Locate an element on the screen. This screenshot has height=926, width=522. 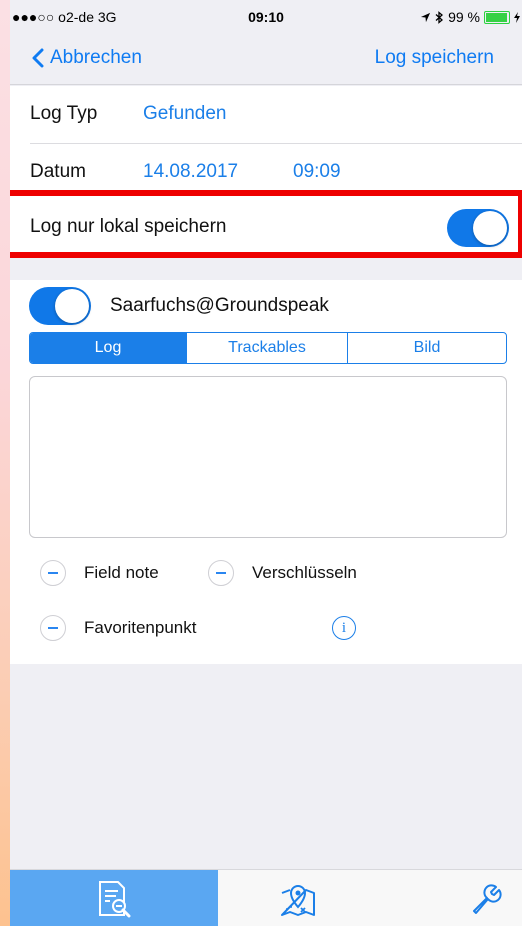
tab-trackables: Trackables is located at coordinates (266, 348).